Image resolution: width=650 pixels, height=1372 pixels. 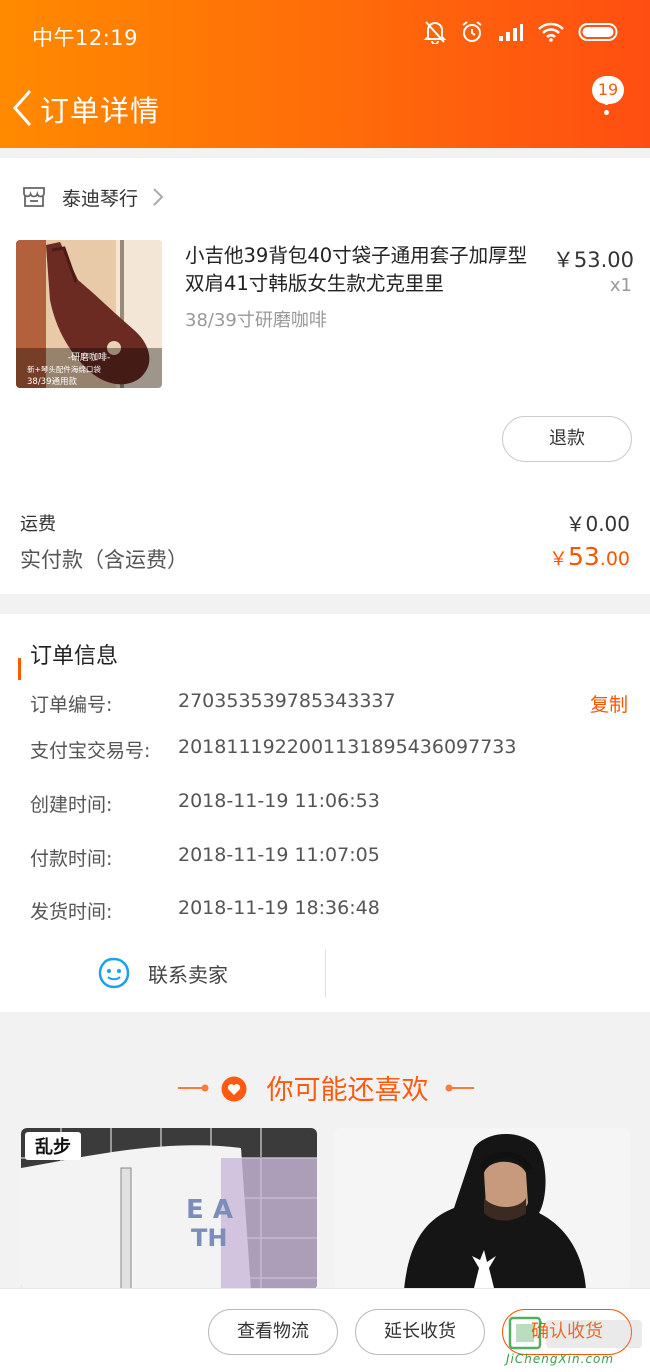 I want to click on signal-icon, so click(x=511, y=32).